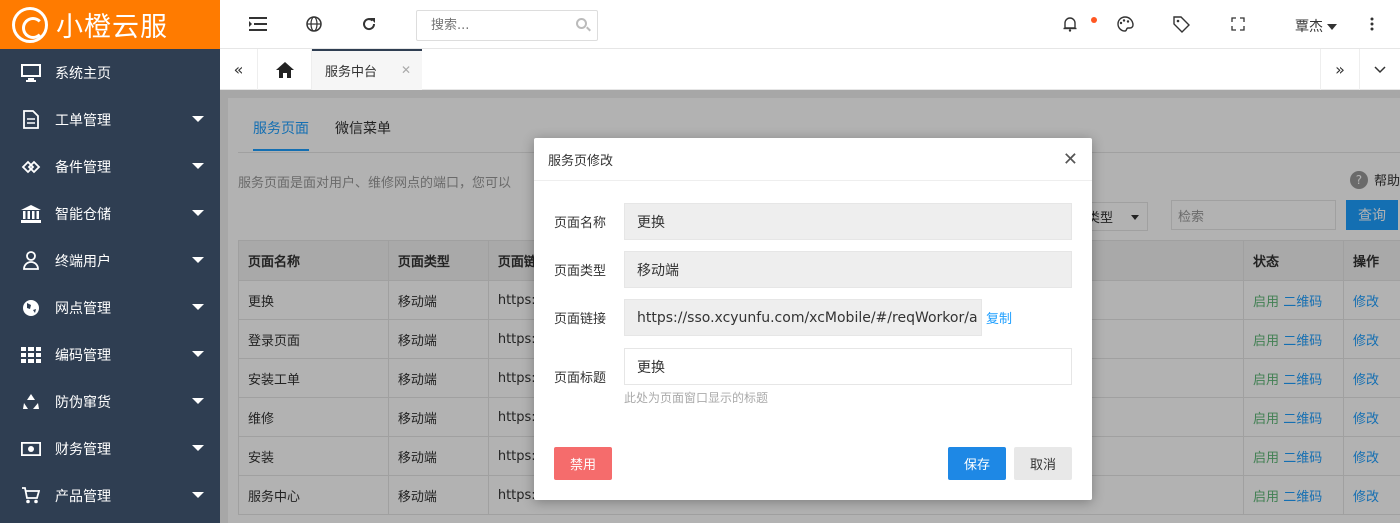  I want to click on title-hint: 此处为页面窗口显示的标题, so click(696, 398).